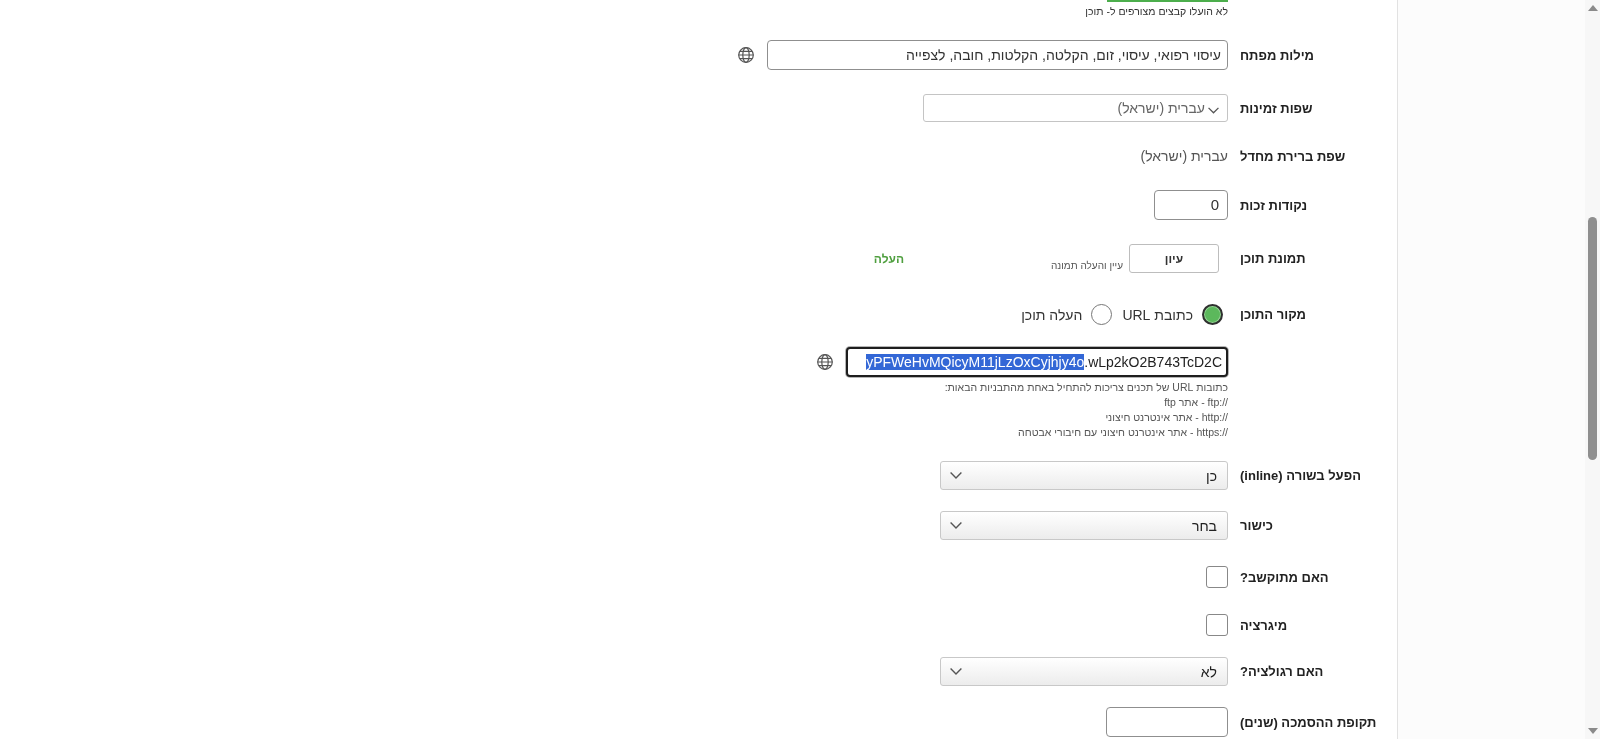  I want to click on scrollbar, so click(1592, 369).